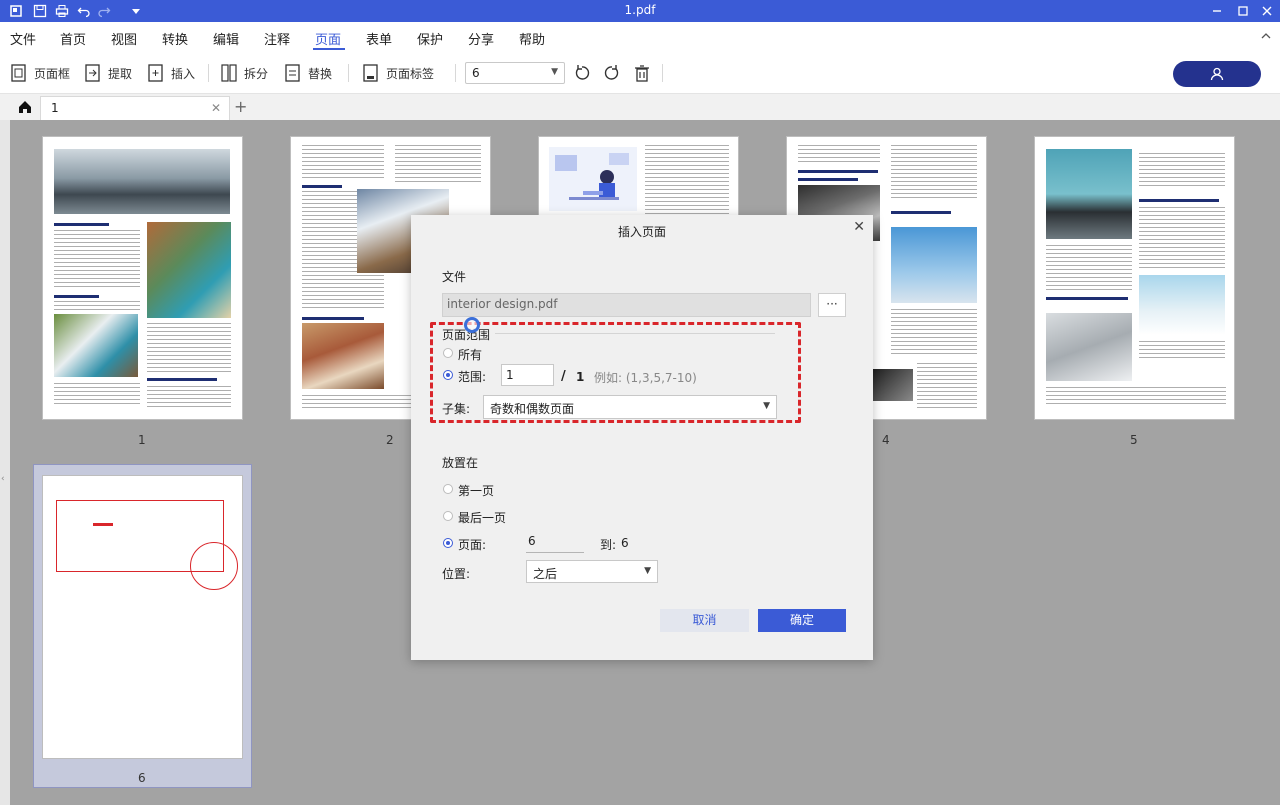 The image size is (1280, 805). Describe the element at coordinates (5, 462) in the screenshot. I see `left-collapse-bar: ‹` at that location.